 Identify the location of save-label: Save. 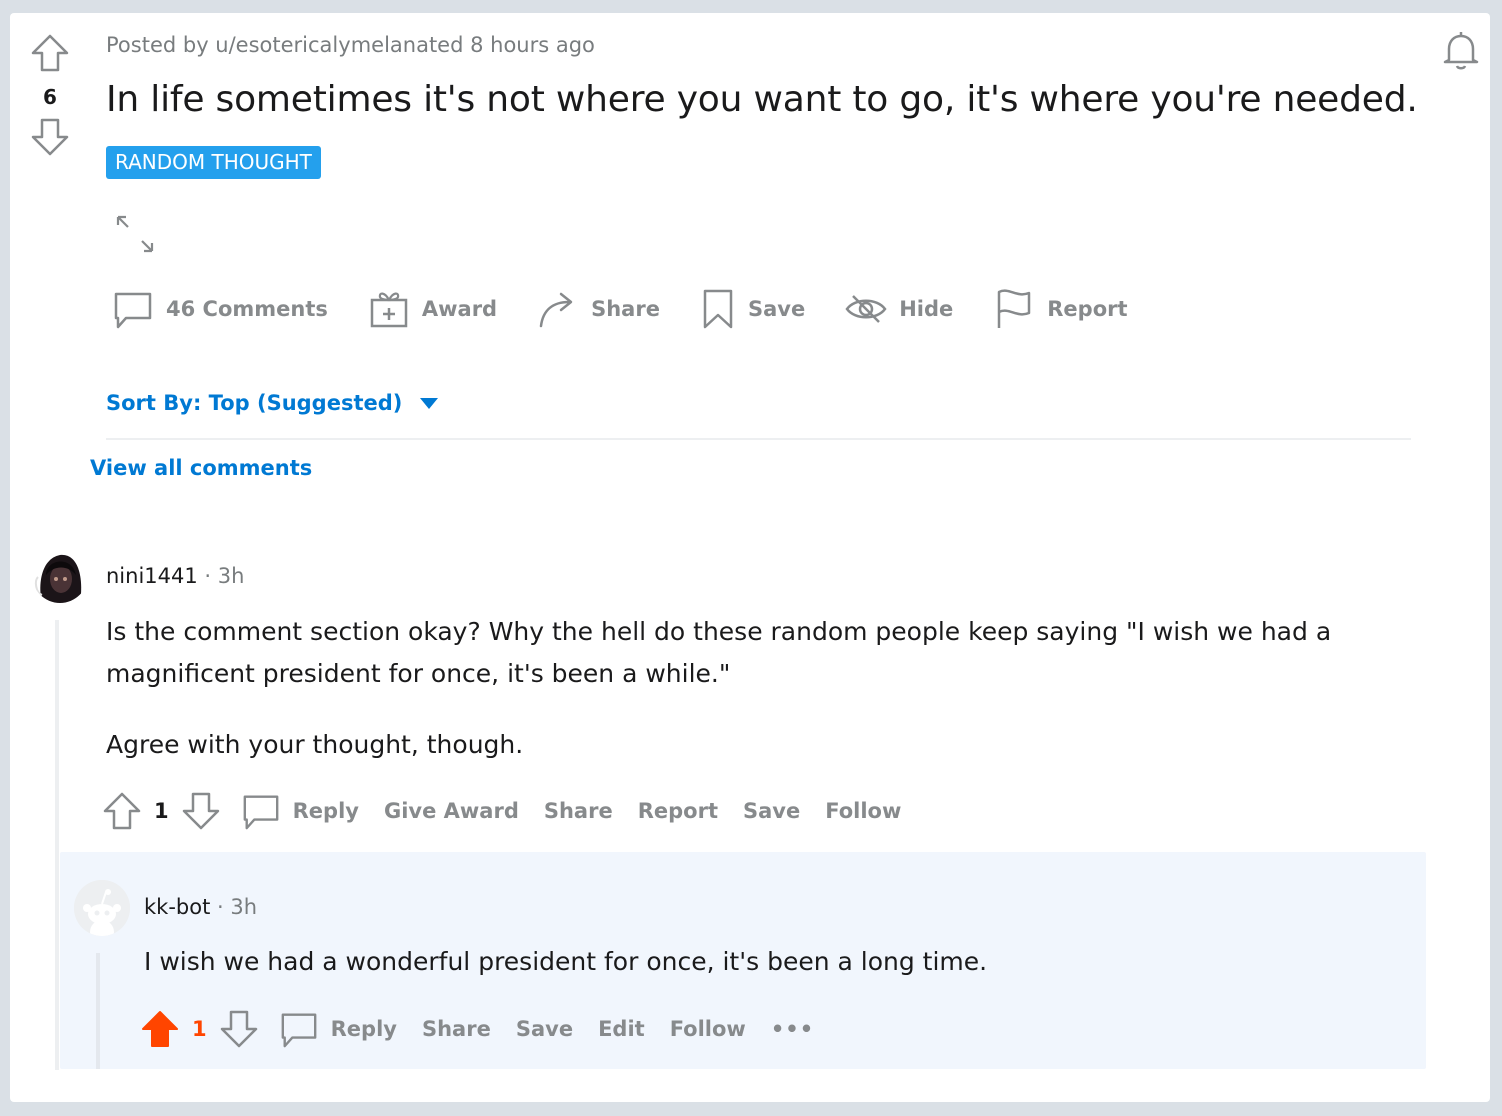
(776, 309).